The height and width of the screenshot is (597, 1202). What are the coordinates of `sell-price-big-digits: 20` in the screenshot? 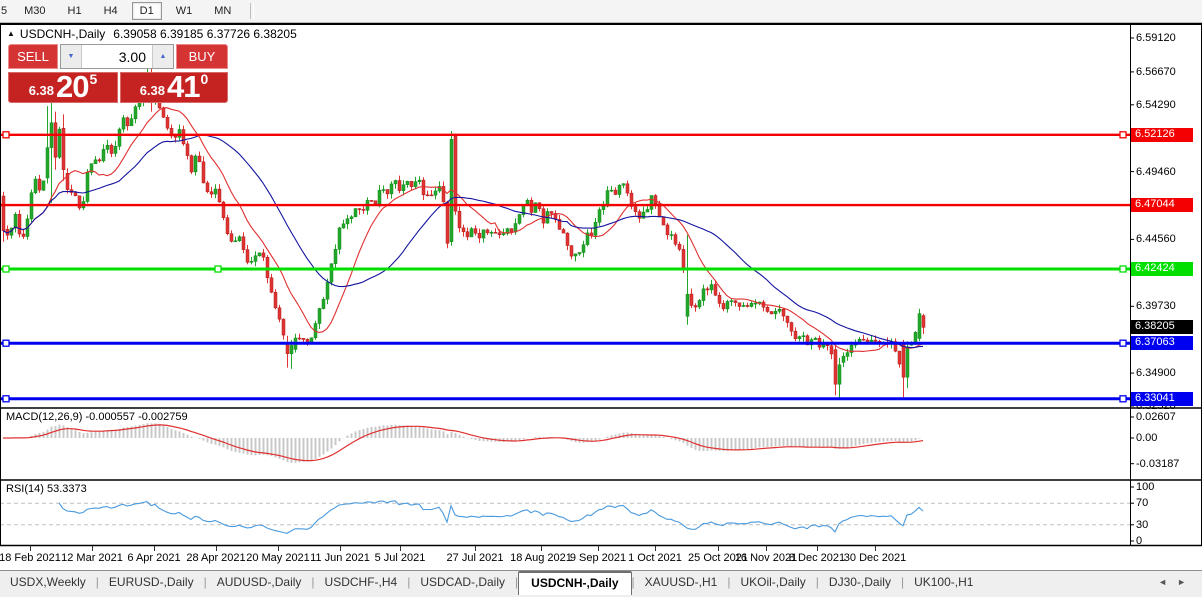 It's located at (72, 86).